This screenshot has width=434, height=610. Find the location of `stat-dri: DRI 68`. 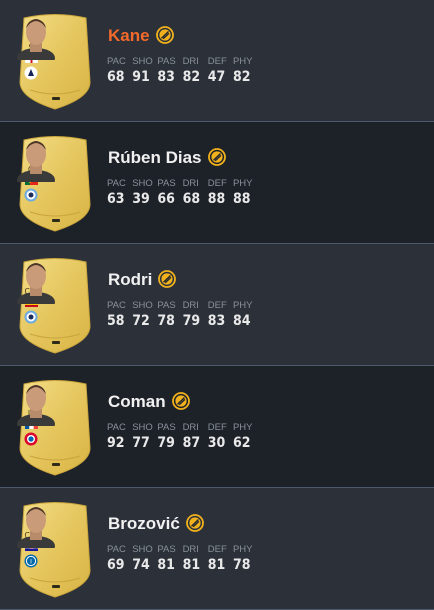

stat-dri: DRI 68 is located at coordinates (195, 193).